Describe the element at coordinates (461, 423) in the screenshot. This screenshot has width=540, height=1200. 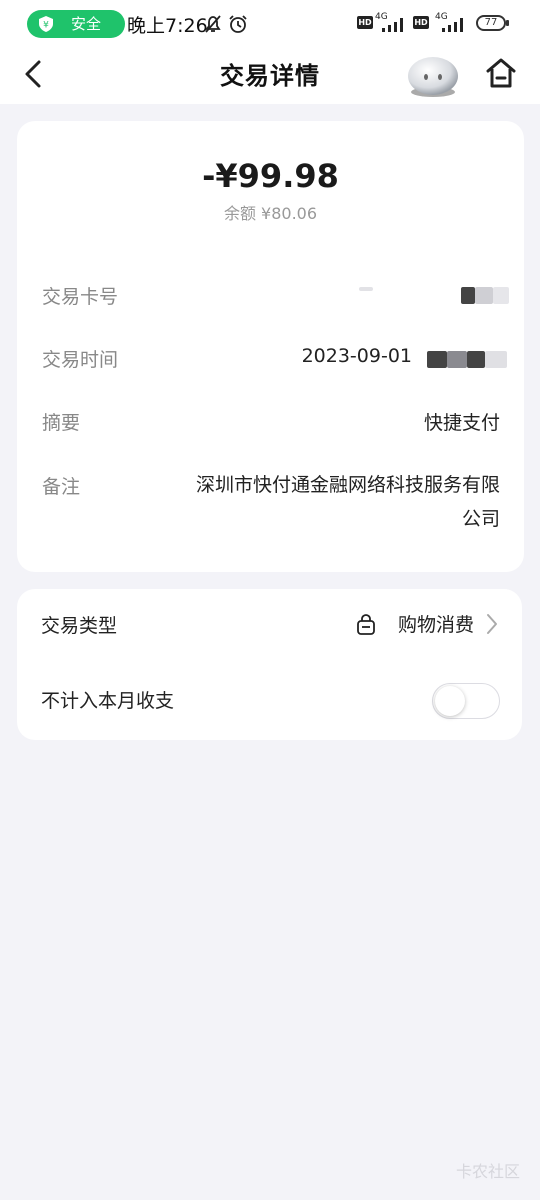
I see `summary-value: 快捷支付` at that location.